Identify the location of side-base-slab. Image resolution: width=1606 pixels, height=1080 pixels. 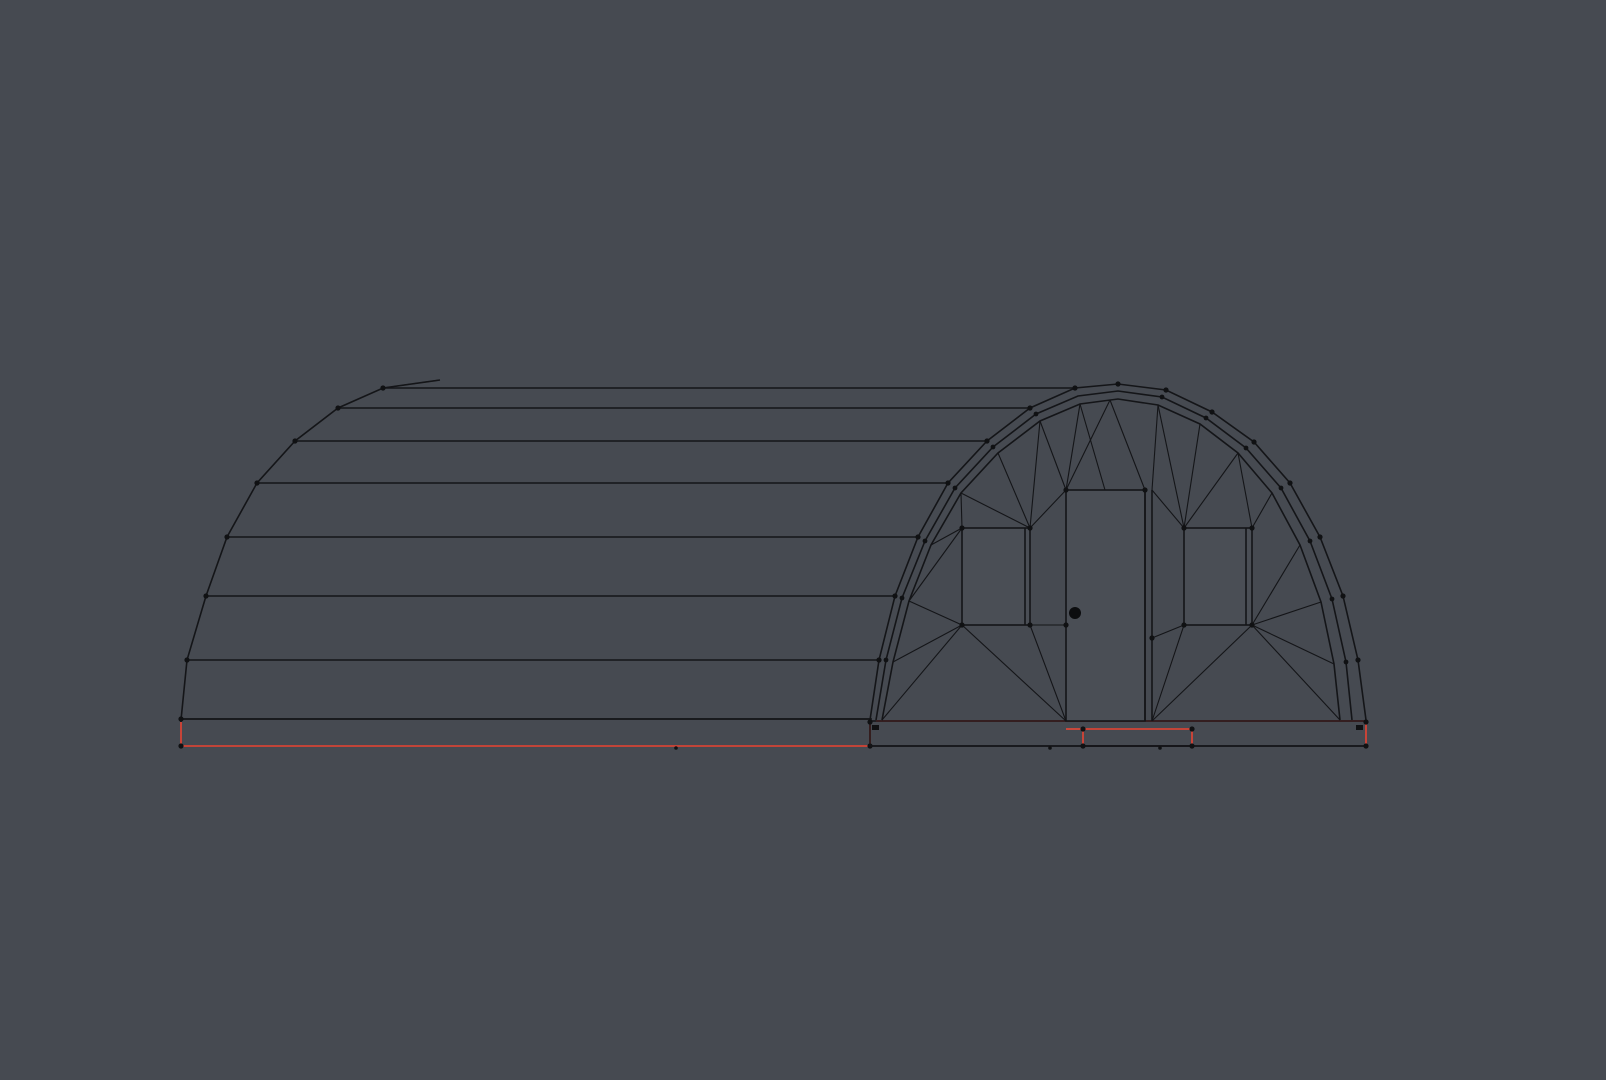
(525, 732).